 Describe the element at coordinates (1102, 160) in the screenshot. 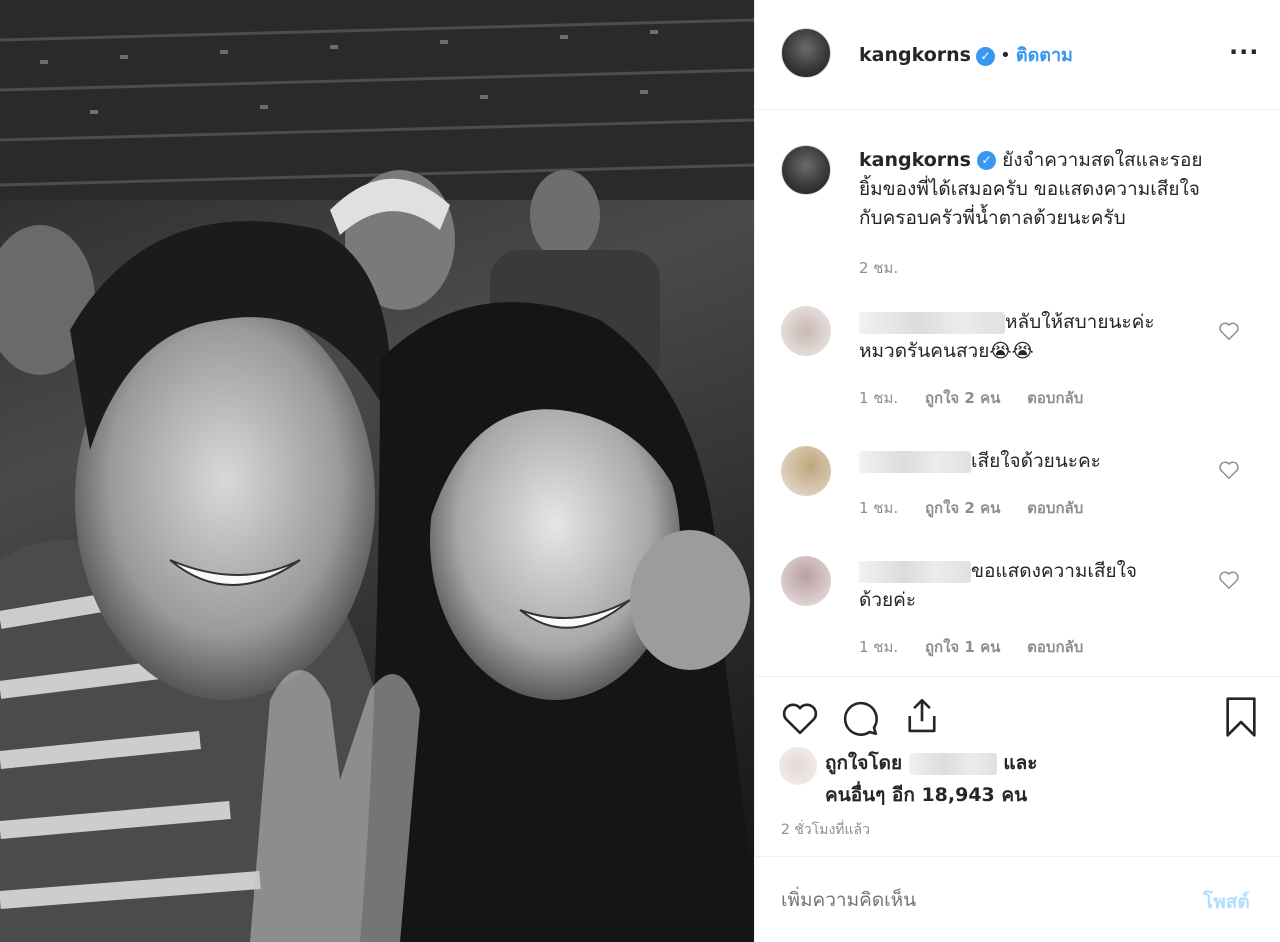

I see `caption-text-line1: ยังจำความสดใสและรอย` at that location.